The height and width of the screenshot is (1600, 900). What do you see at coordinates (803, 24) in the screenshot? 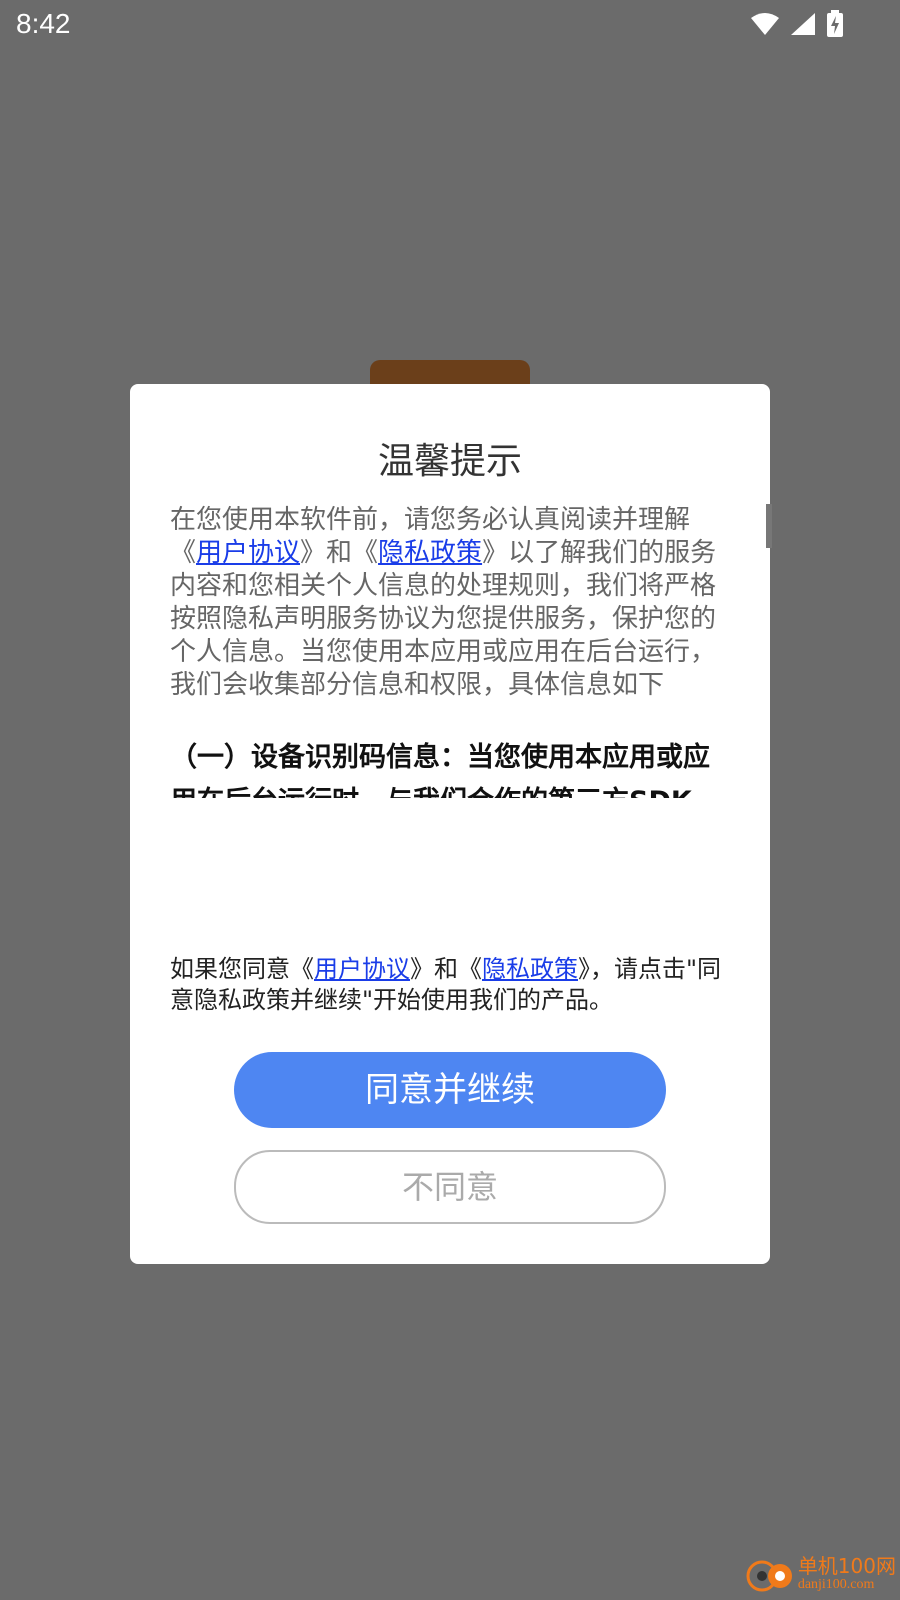
I see `cellular-signal-icon` at bounding box center [803, 24].